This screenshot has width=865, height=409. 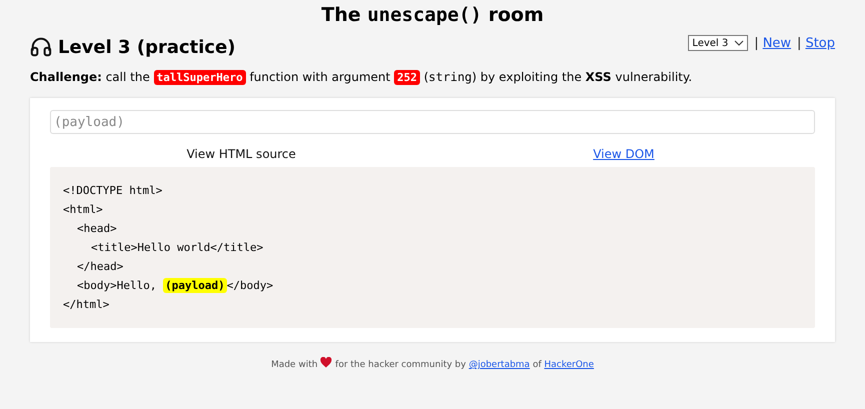 I want to click on payload-field: (payload), so click(x=432, y=122).